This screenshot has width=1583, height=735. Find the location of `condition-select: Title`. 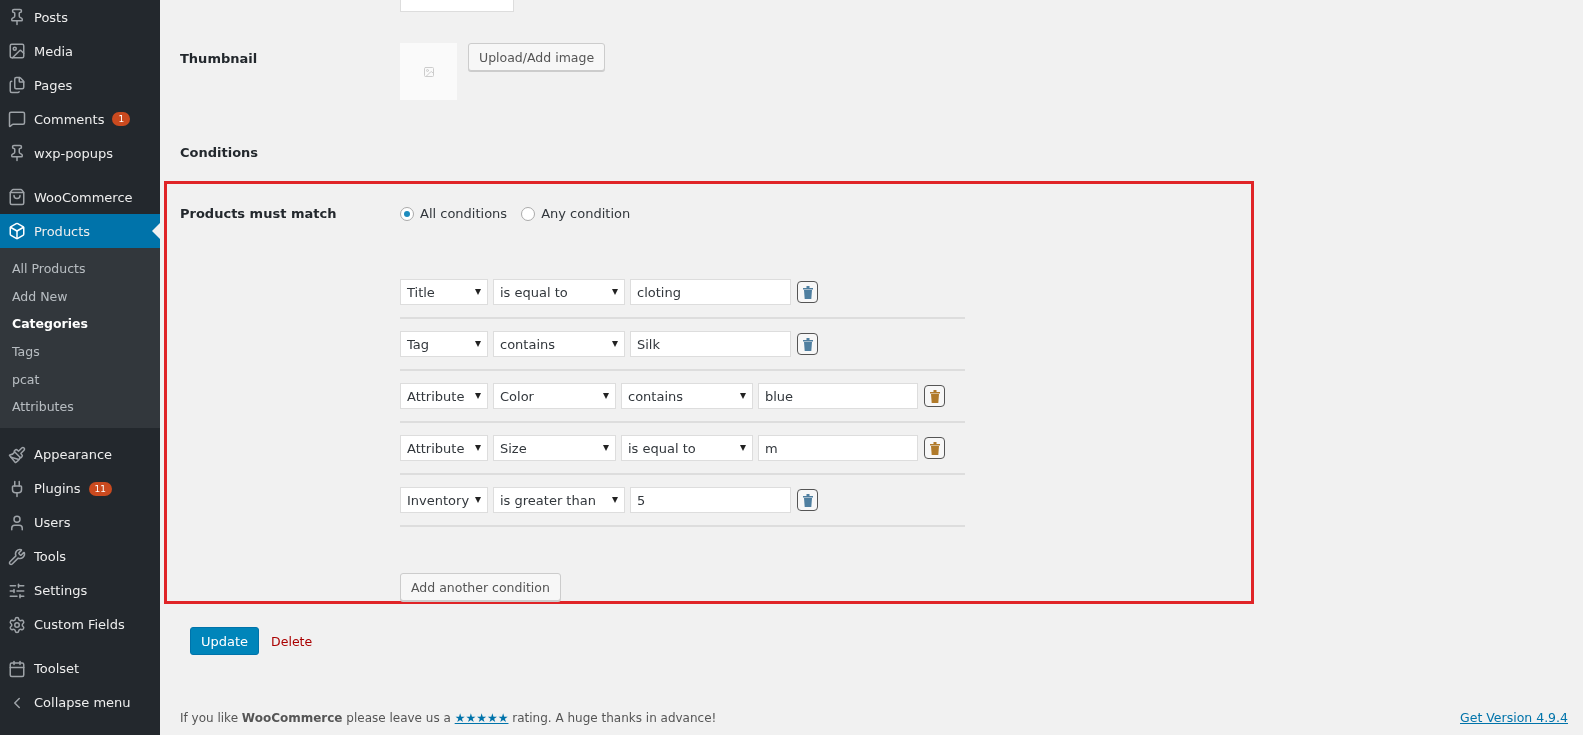

condition-select: Title is located at coordinates (444, 292).